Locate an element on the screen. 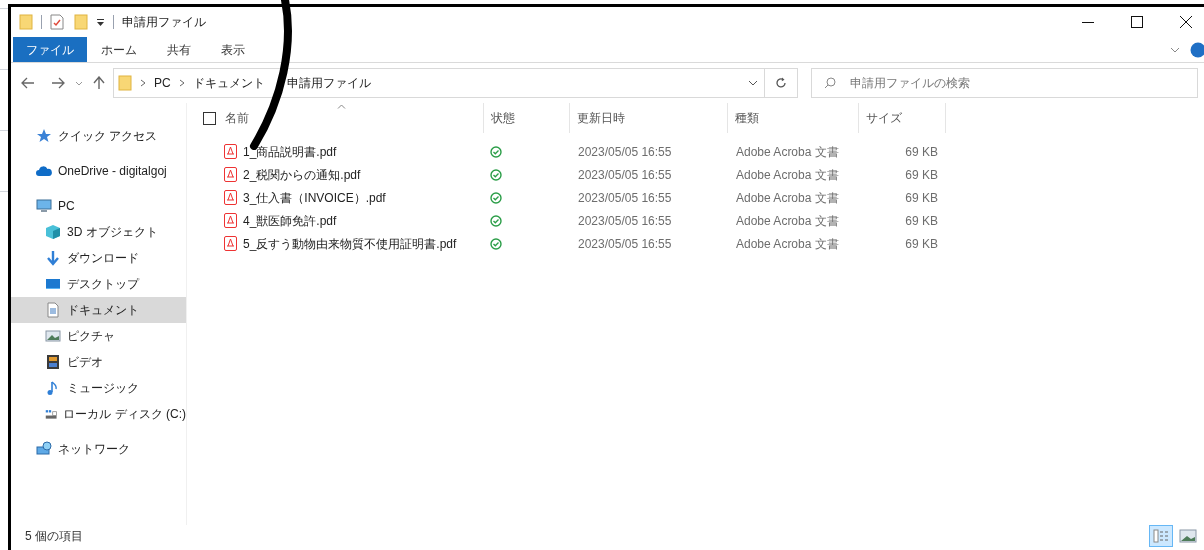 The width and height of the screenshot is (1204, 550). search-icon is located at coordinates (830, 83).